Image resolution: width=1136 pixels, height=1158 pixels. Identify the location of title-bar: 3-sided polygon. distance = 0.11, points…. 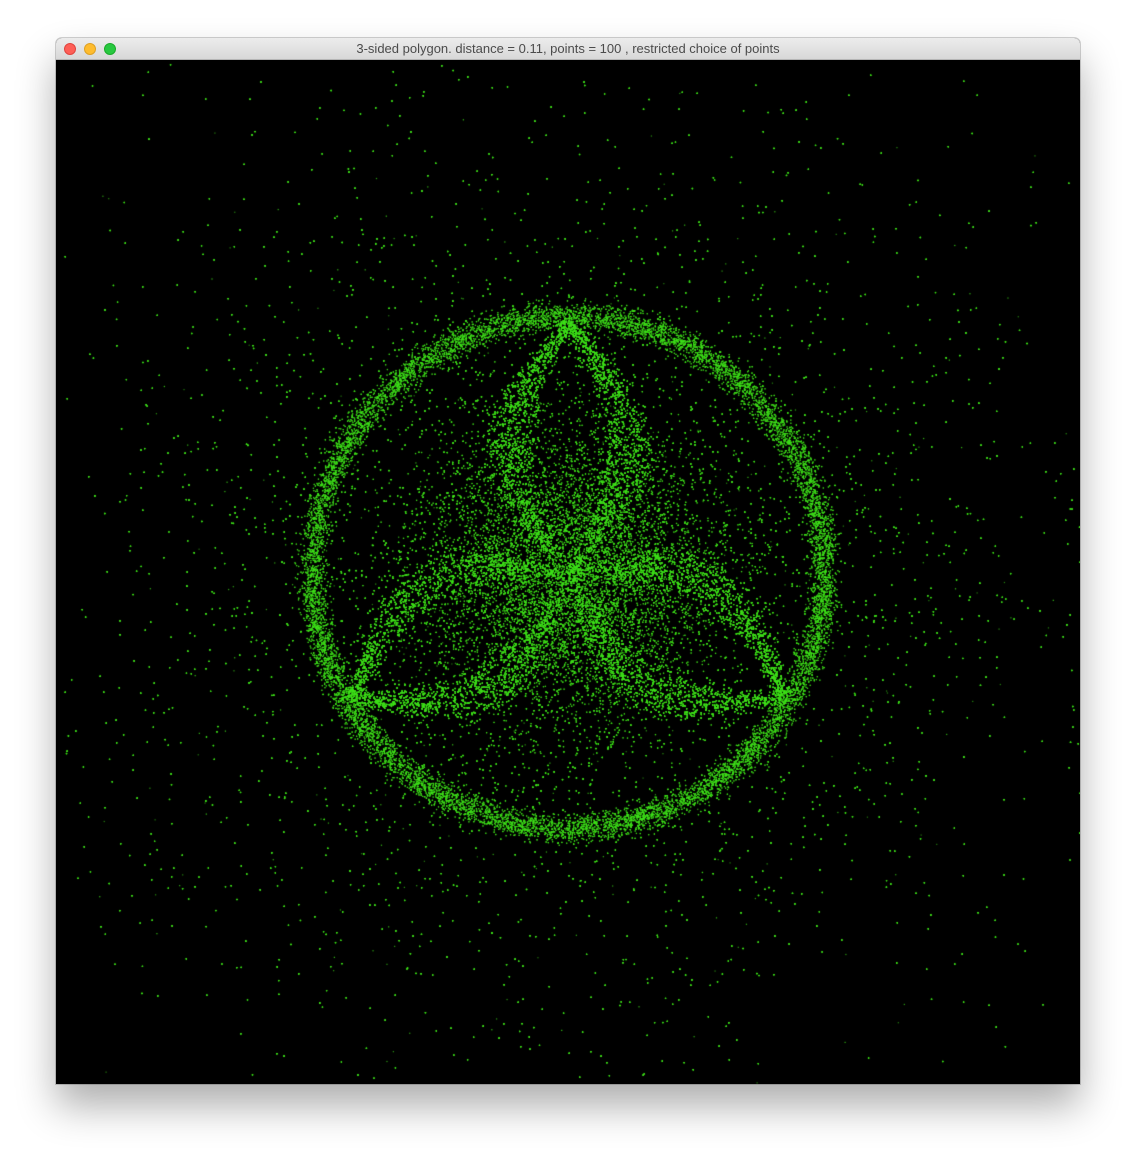
(568, 49).